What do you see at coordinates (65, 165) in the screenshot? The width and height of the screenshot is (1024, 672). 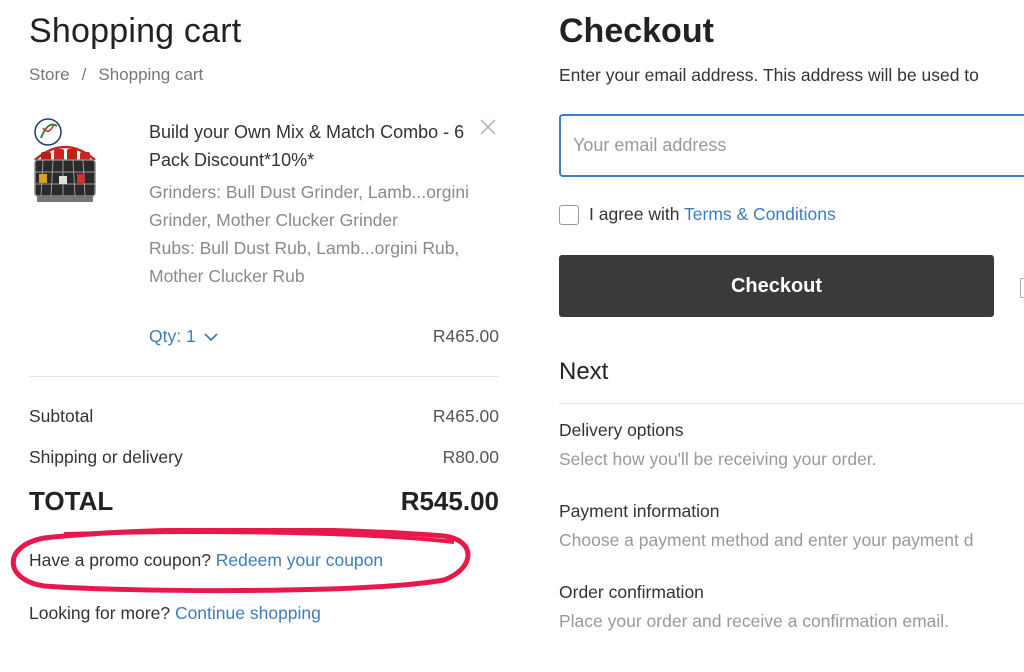 I see `product-thumbnail` at bounding box center [65, 165].